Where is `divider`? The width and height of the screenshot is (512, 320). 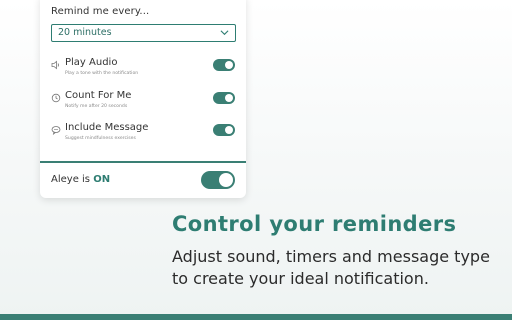
divider is located at coordinates (143, 162).